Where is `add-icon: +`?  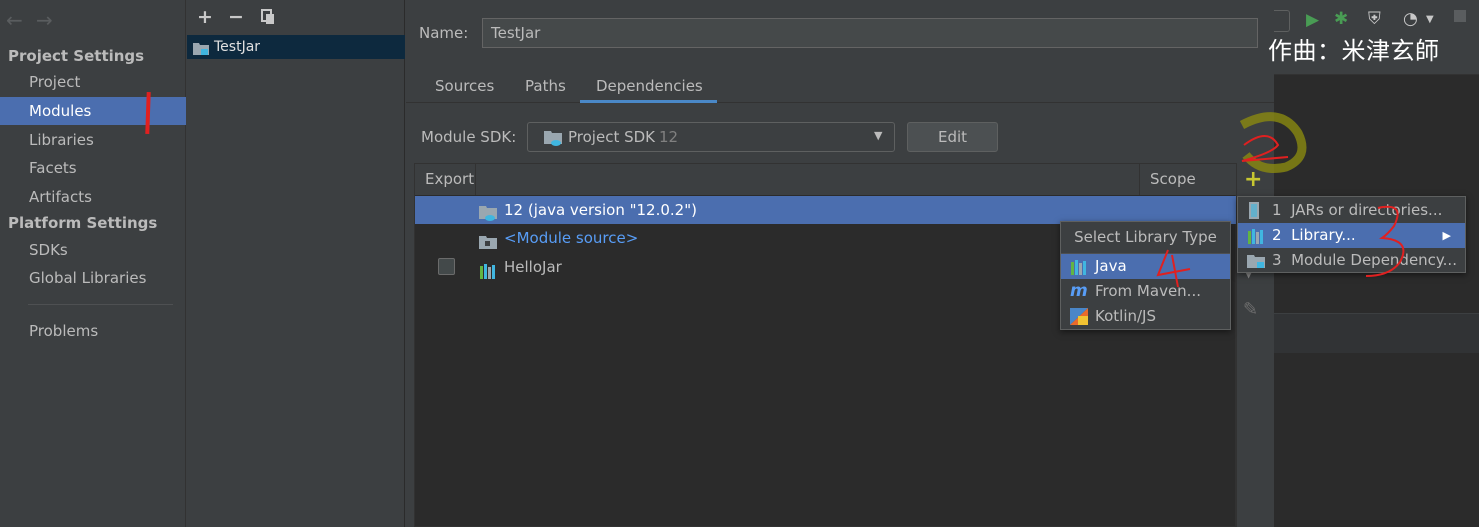
add-icon: + is located at coordinates (205, 17).